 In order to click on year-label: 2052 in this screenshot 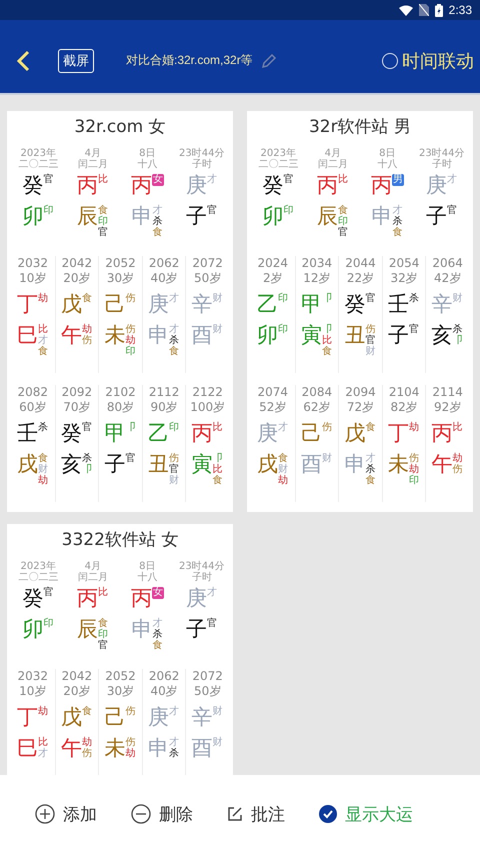, I will do `click(120, 263)`.